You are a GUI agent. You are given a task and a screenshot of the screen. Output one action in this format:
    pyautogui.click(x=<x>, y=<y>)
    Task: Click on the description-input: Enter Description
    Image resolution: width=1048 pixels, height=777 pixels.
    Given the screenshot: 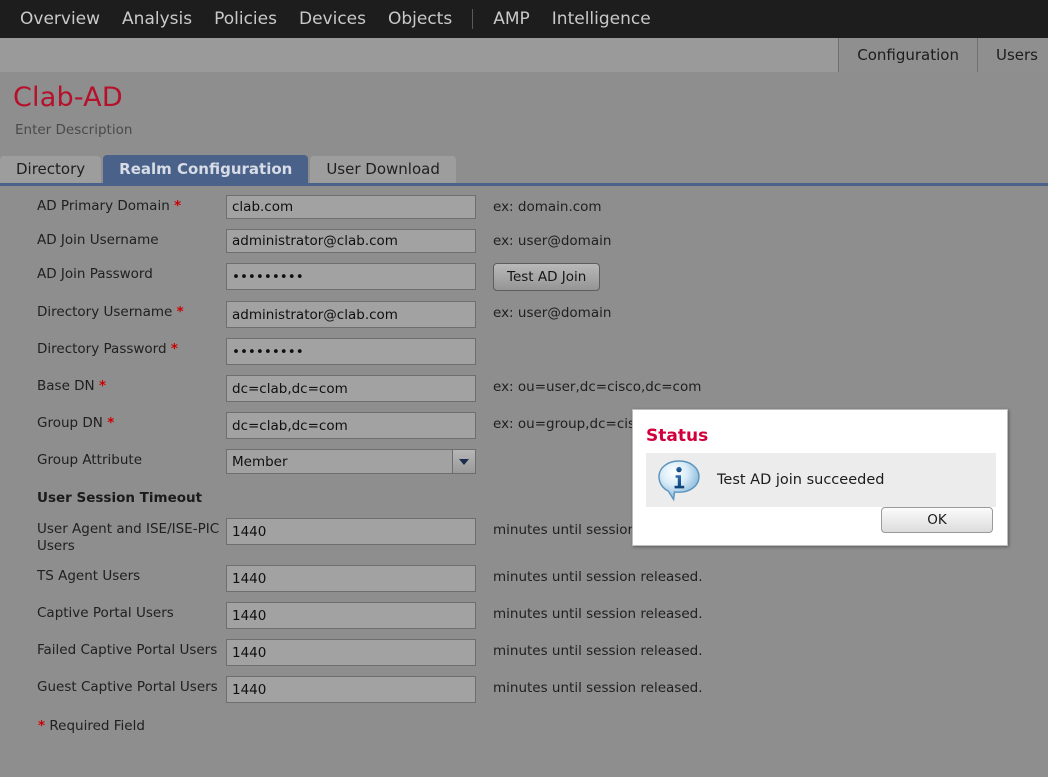 What is the action you would take?
    pyautogui.click(x=73, y=130)
    